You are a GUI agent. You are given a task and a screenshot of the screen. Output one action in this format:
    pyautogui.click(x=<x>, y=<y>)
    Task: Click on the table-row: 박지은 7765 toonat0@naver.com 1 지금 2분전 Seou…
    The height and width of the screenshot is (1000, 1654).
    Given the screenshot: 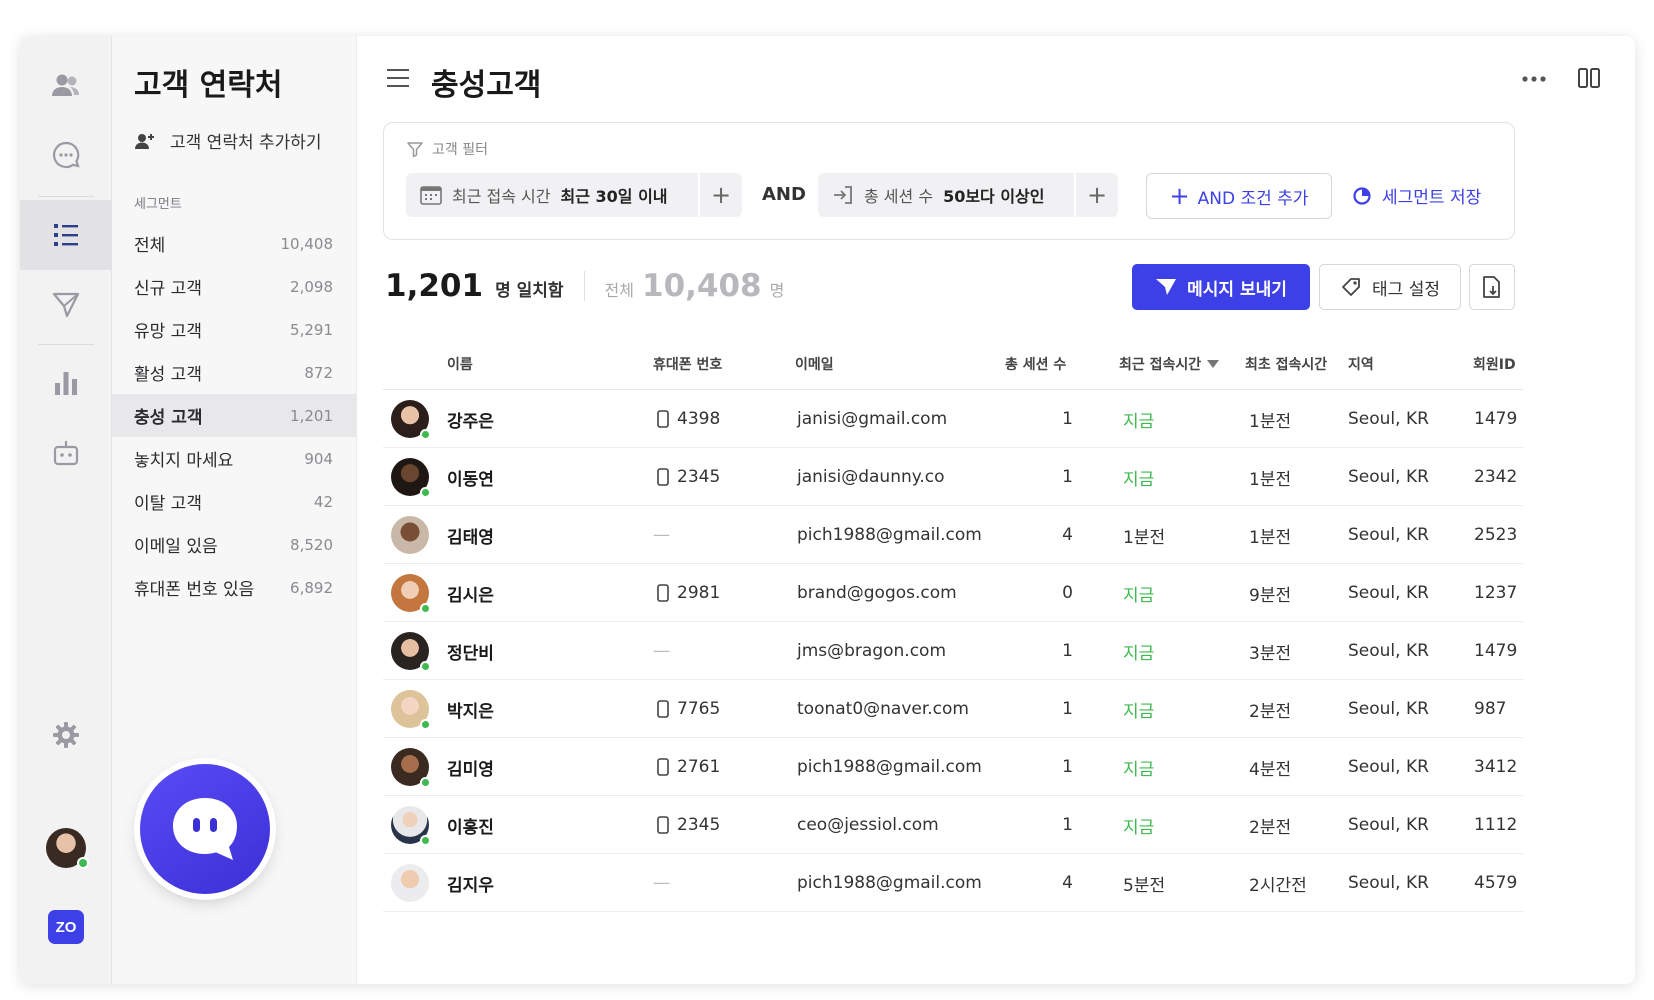 What is the action you would take?
    pyautogui.click(x=953, y=709)
    